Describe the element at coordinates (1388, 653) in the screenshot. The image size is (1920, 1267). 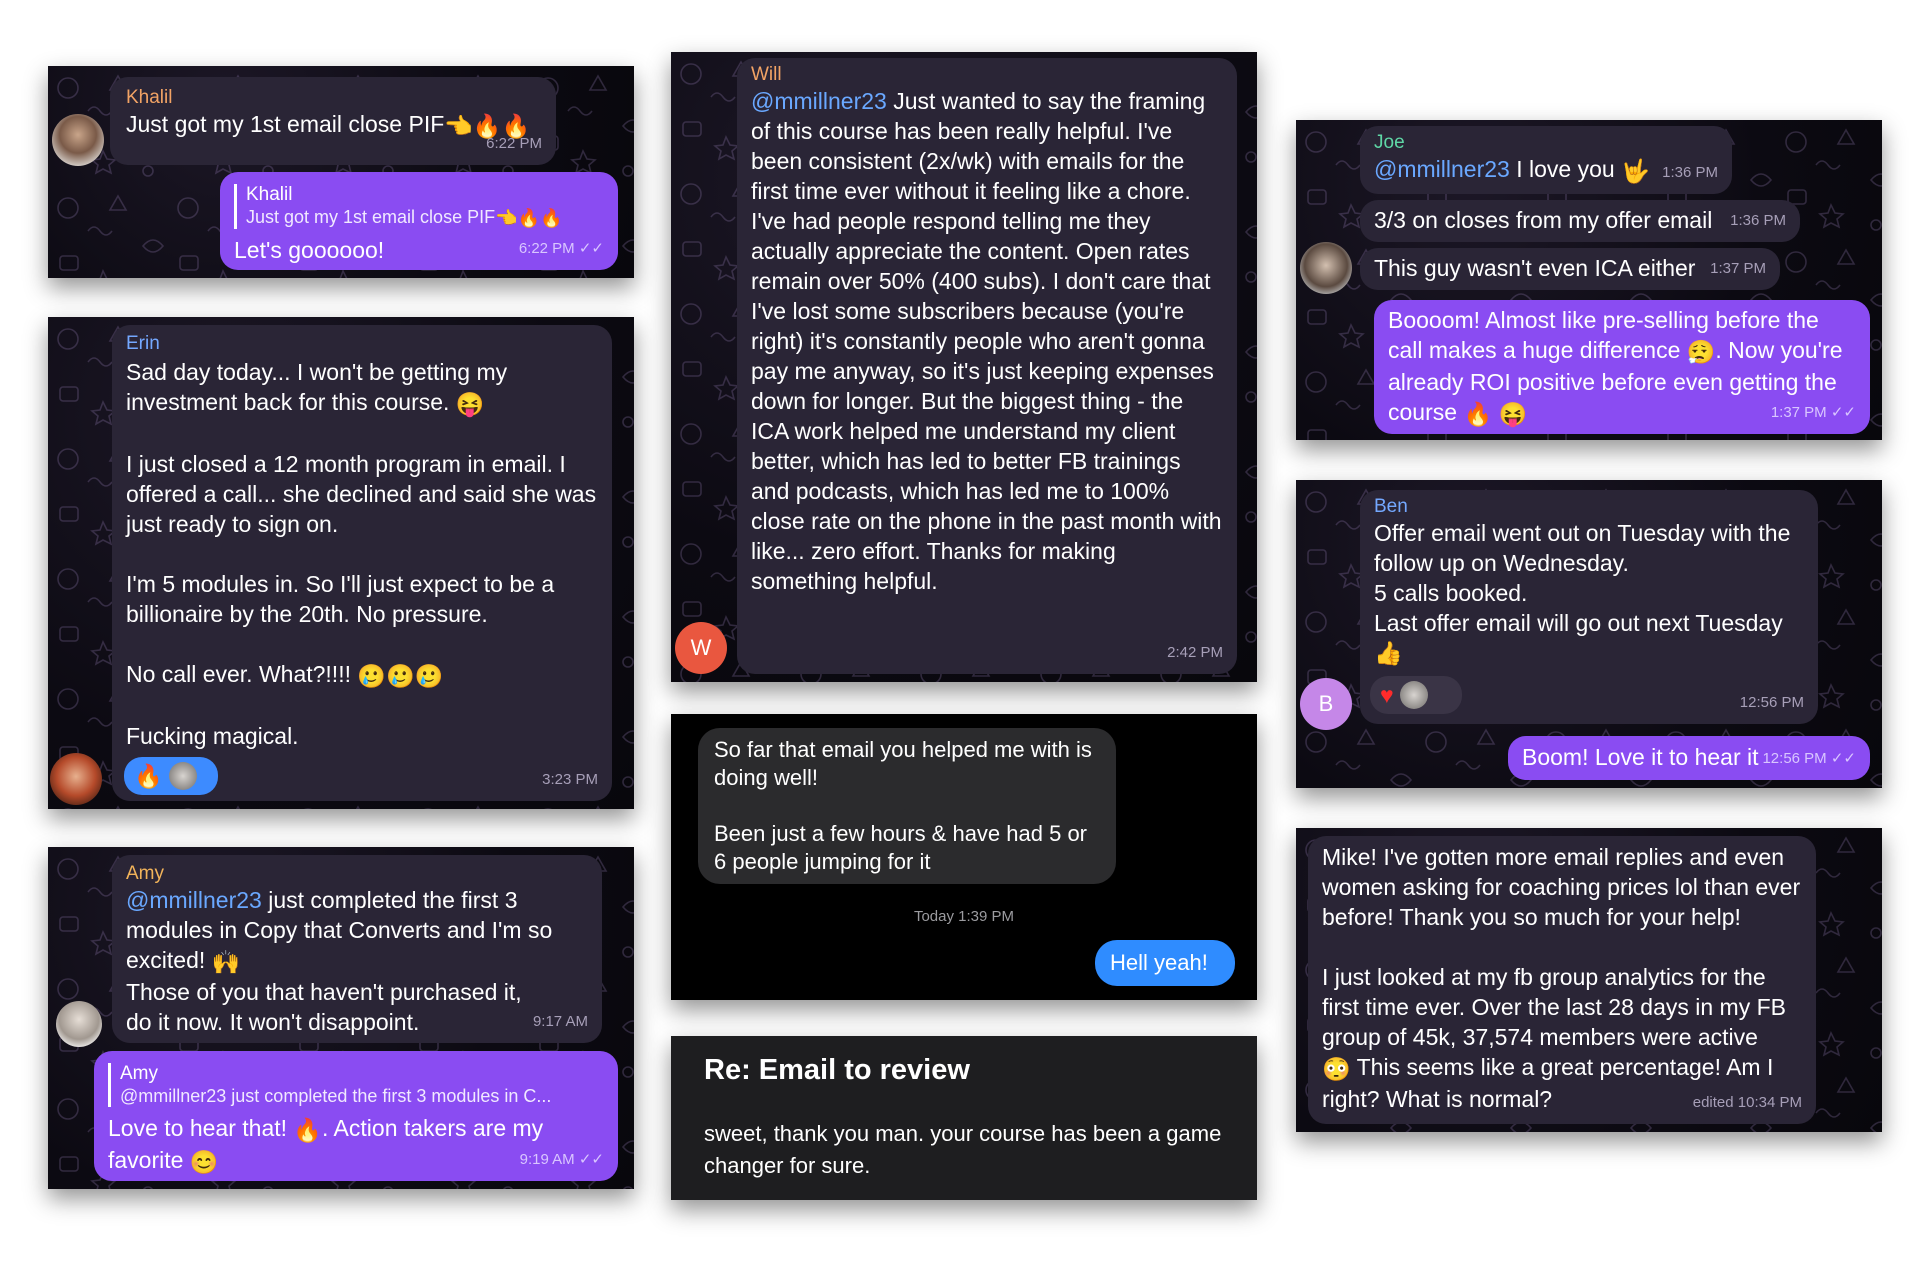
I see `thumbs-up-emoji: 👍` at that location.